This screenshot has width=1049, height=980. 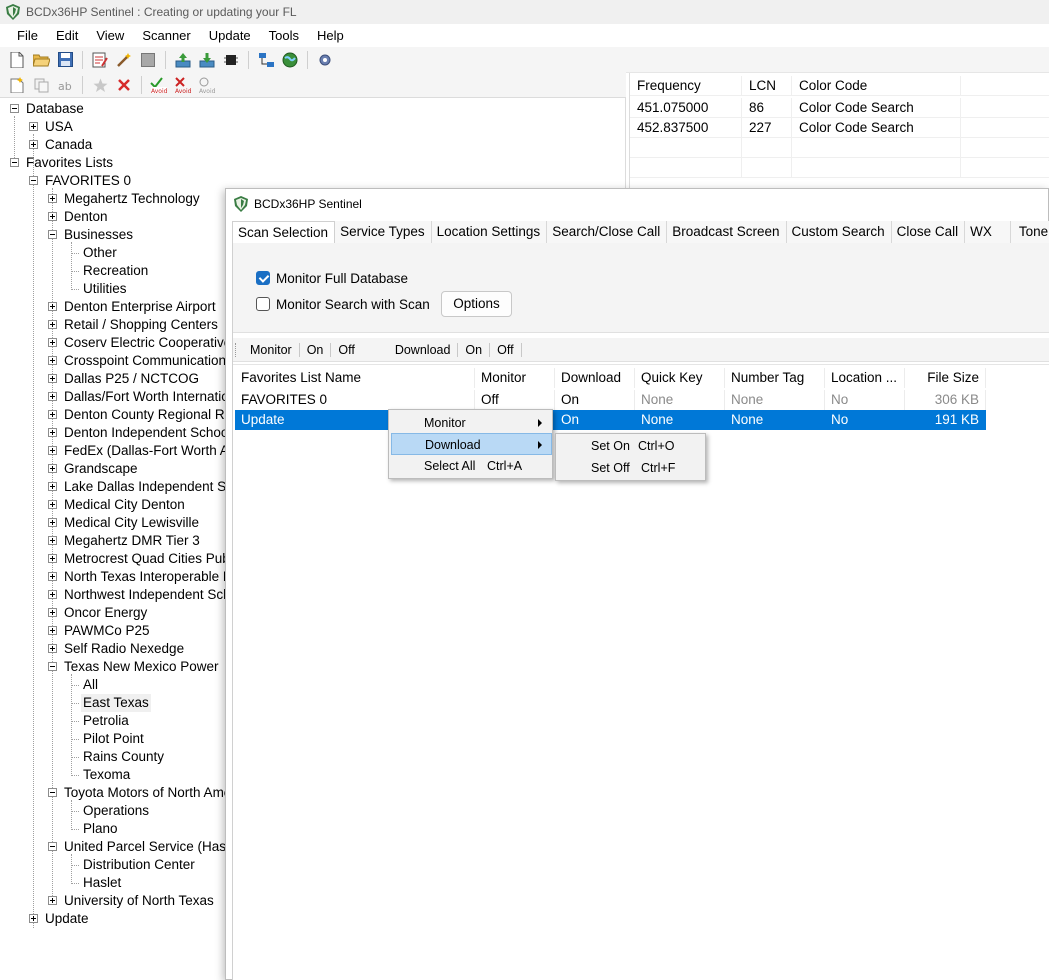 What do you see at coordinates (630, 446) in the screenshot?
I see `submenu-set-on: Set On Ctrl+O` at bounding box center [630, 446].